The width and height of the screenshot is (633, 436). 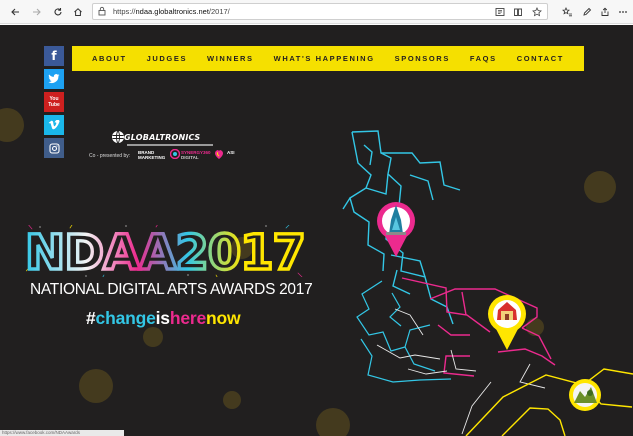 I want to click on sponsor-3-line1: ASI, so click(x=231, y=152).